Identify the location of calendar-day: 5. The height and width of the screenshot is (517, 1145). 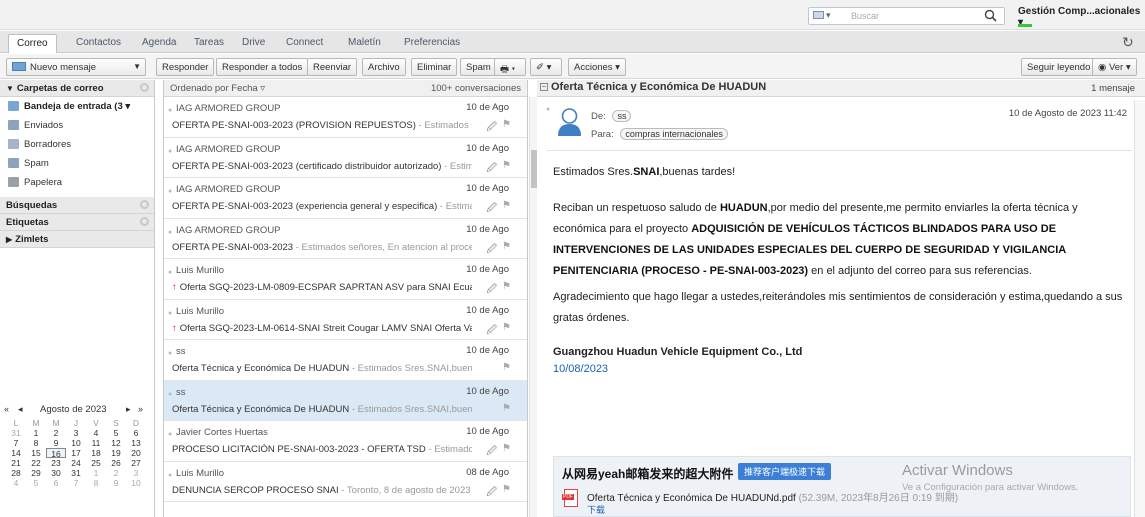
(116, 433).